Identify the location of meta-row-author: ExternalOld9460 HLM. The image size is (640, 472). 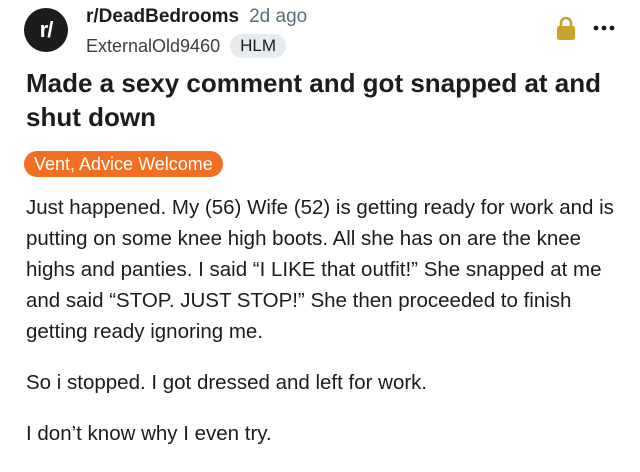
(306, 46).